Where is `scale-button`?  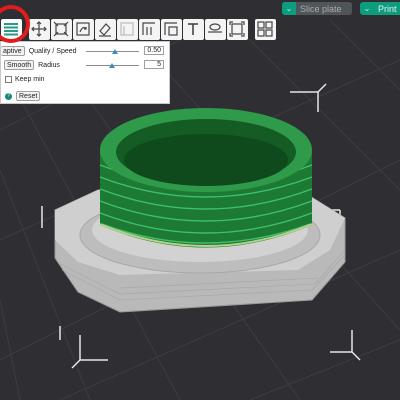 scale-button is located at coordinates (61, 29).